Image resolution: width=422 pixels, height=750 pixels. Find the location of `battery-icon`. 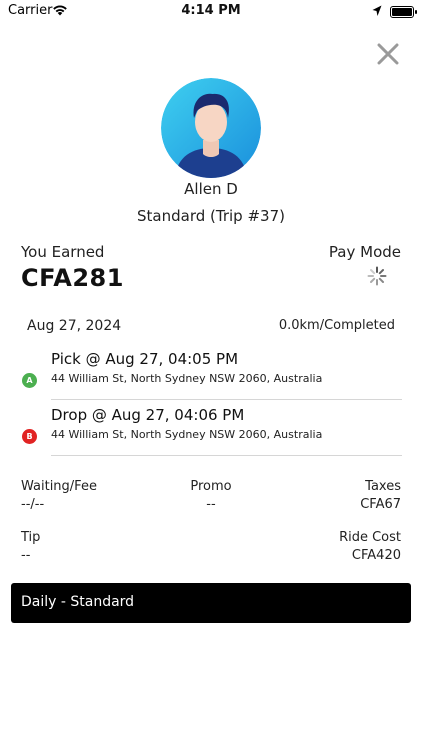

battery-icon is located at coordinates (403, 12).